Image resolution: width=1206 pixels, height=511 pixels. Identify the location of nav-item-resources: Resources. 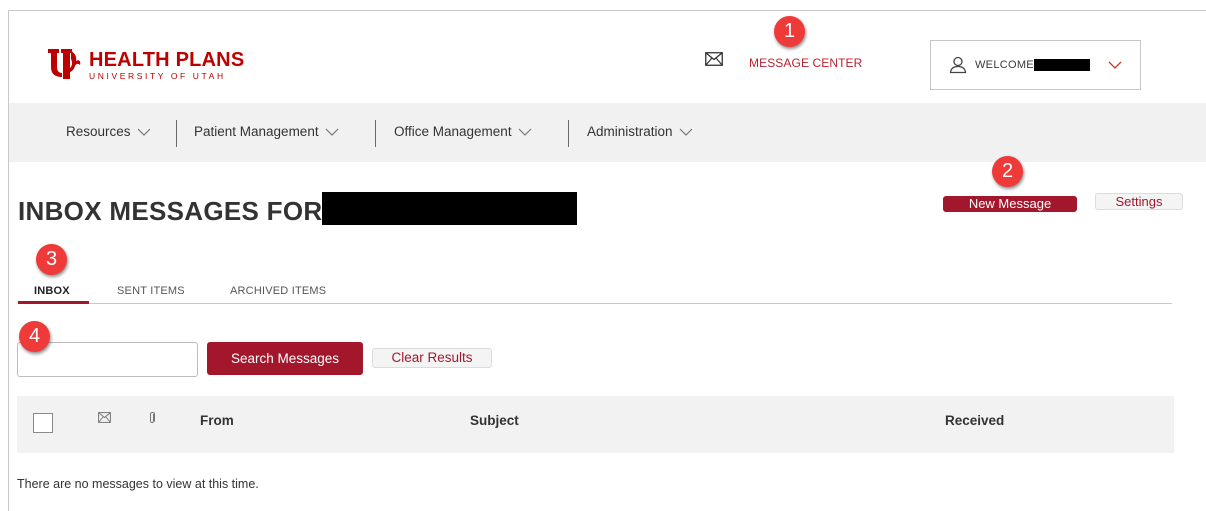
(108, 131).